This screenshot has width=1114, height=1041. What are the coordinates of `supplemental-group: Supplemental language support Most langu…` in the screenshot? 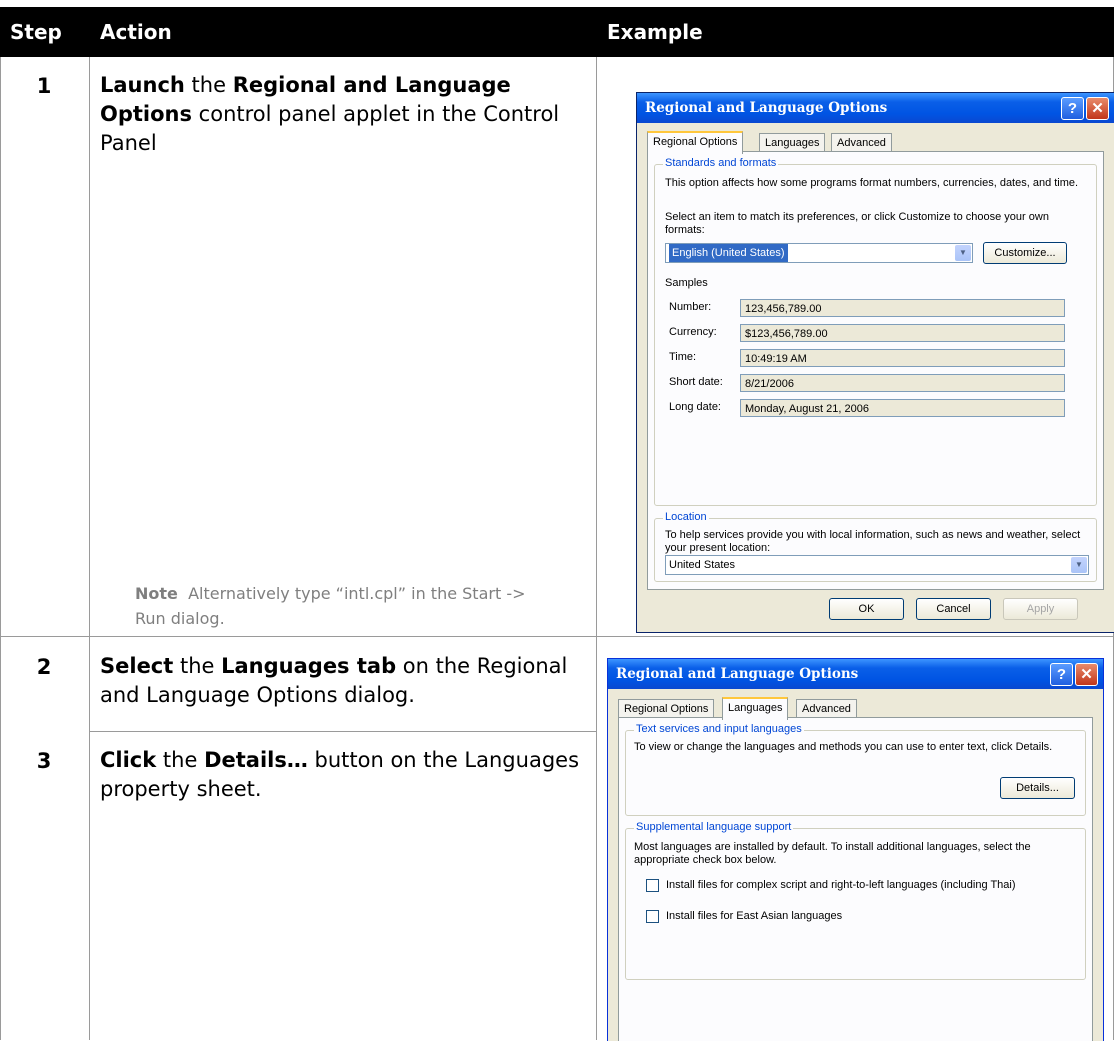 It's located at (855, 900).